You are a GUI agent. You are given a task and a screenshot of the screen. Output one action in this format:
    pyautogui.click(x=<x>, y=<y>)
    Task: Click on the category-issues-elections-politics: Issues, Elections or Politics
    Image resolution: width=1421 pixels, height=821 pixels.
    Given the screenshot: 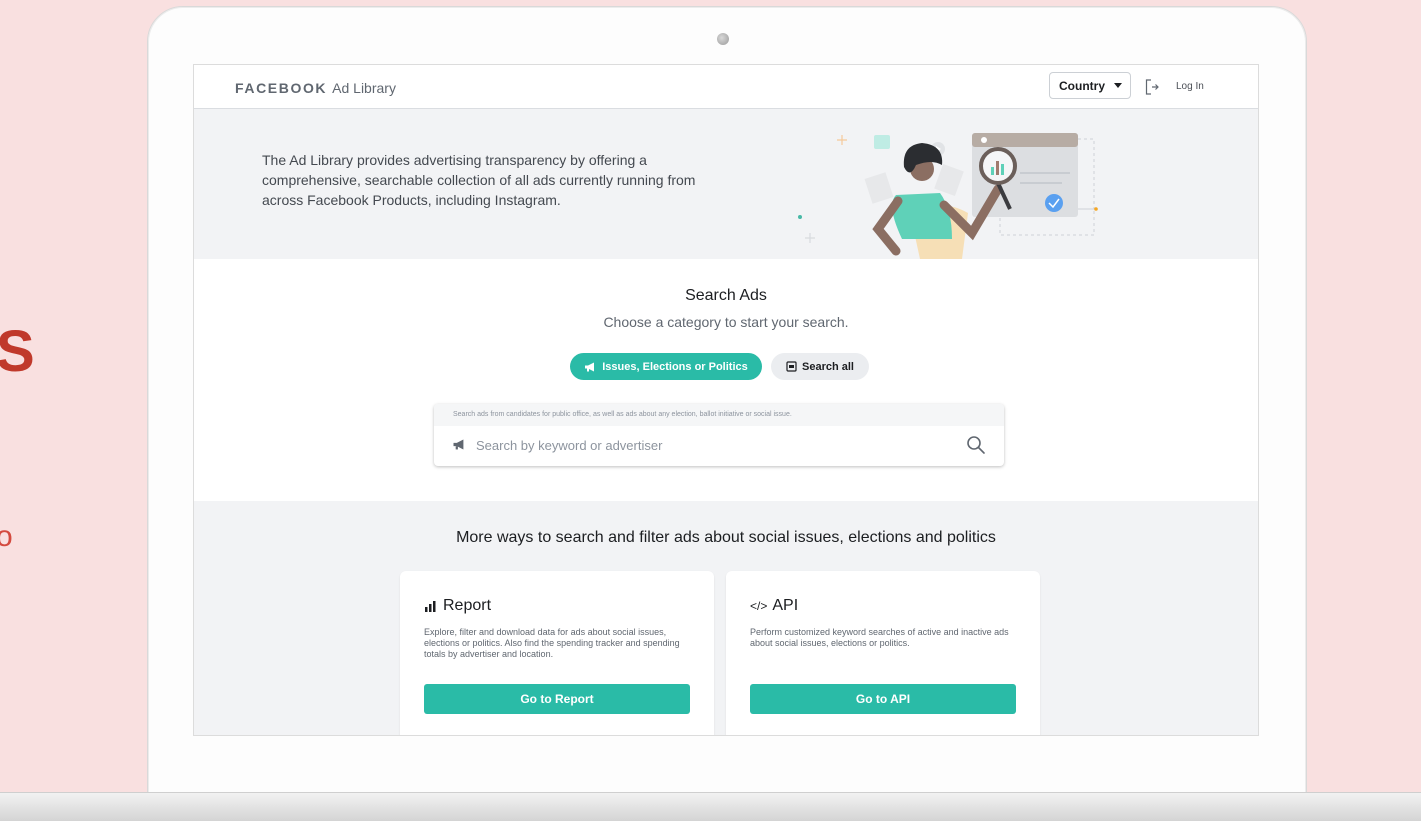 What is the action you would take?
    pyautogui.click(x=666, y=366)
    